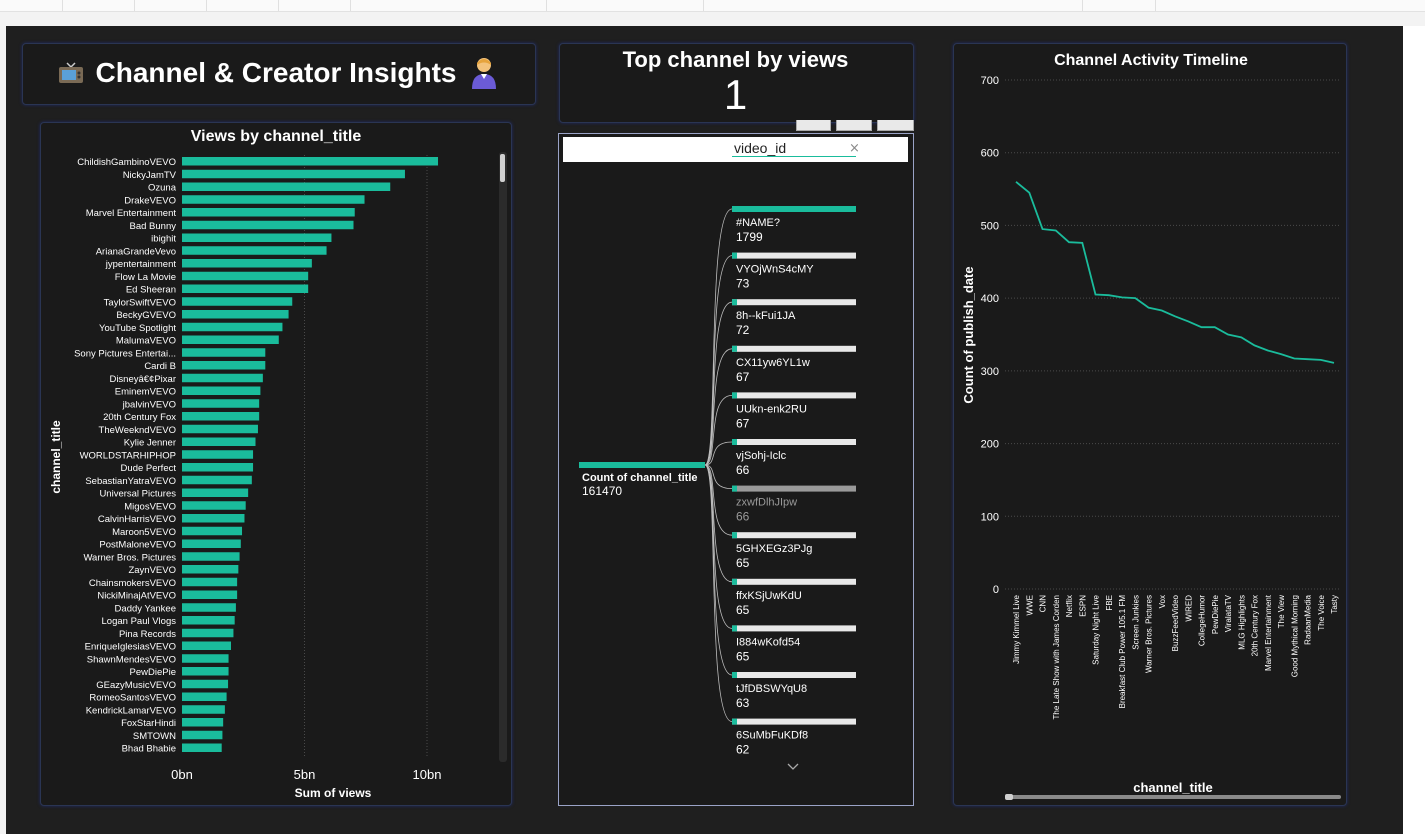 The width and height of the screenshot is (1425, 839). What do you see at coordinates (131, 710) in the screenshot?
I see `bar-category-label: KendrickLamarVEVO` at bounding box center [131, 710].